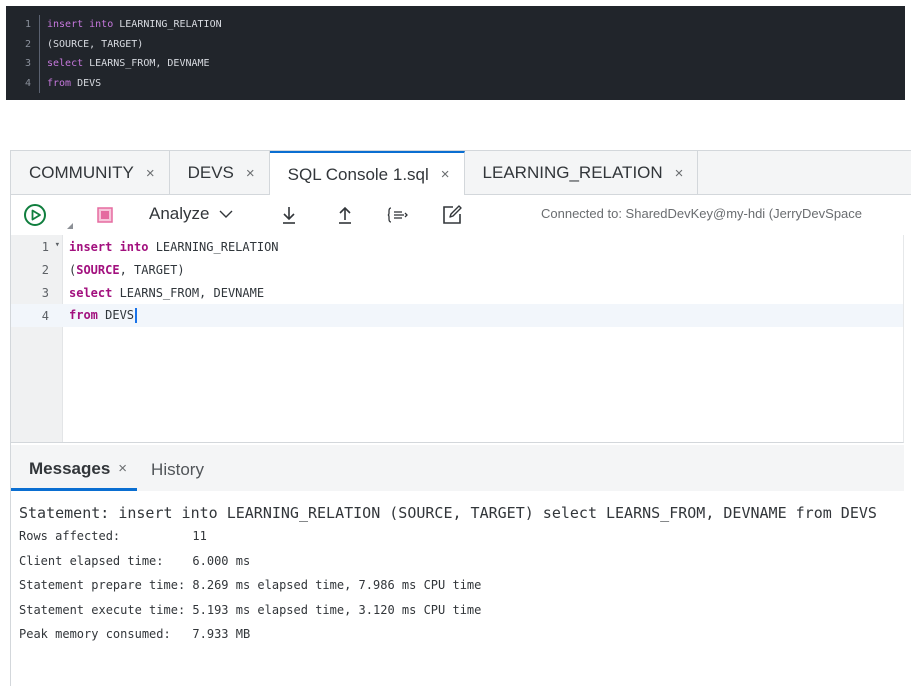 The width and height of the screenshot is (911, 686). Describe the element at coordinates (50, 246) in the screenshot. I see `line-number: 1 ▾` at that location.